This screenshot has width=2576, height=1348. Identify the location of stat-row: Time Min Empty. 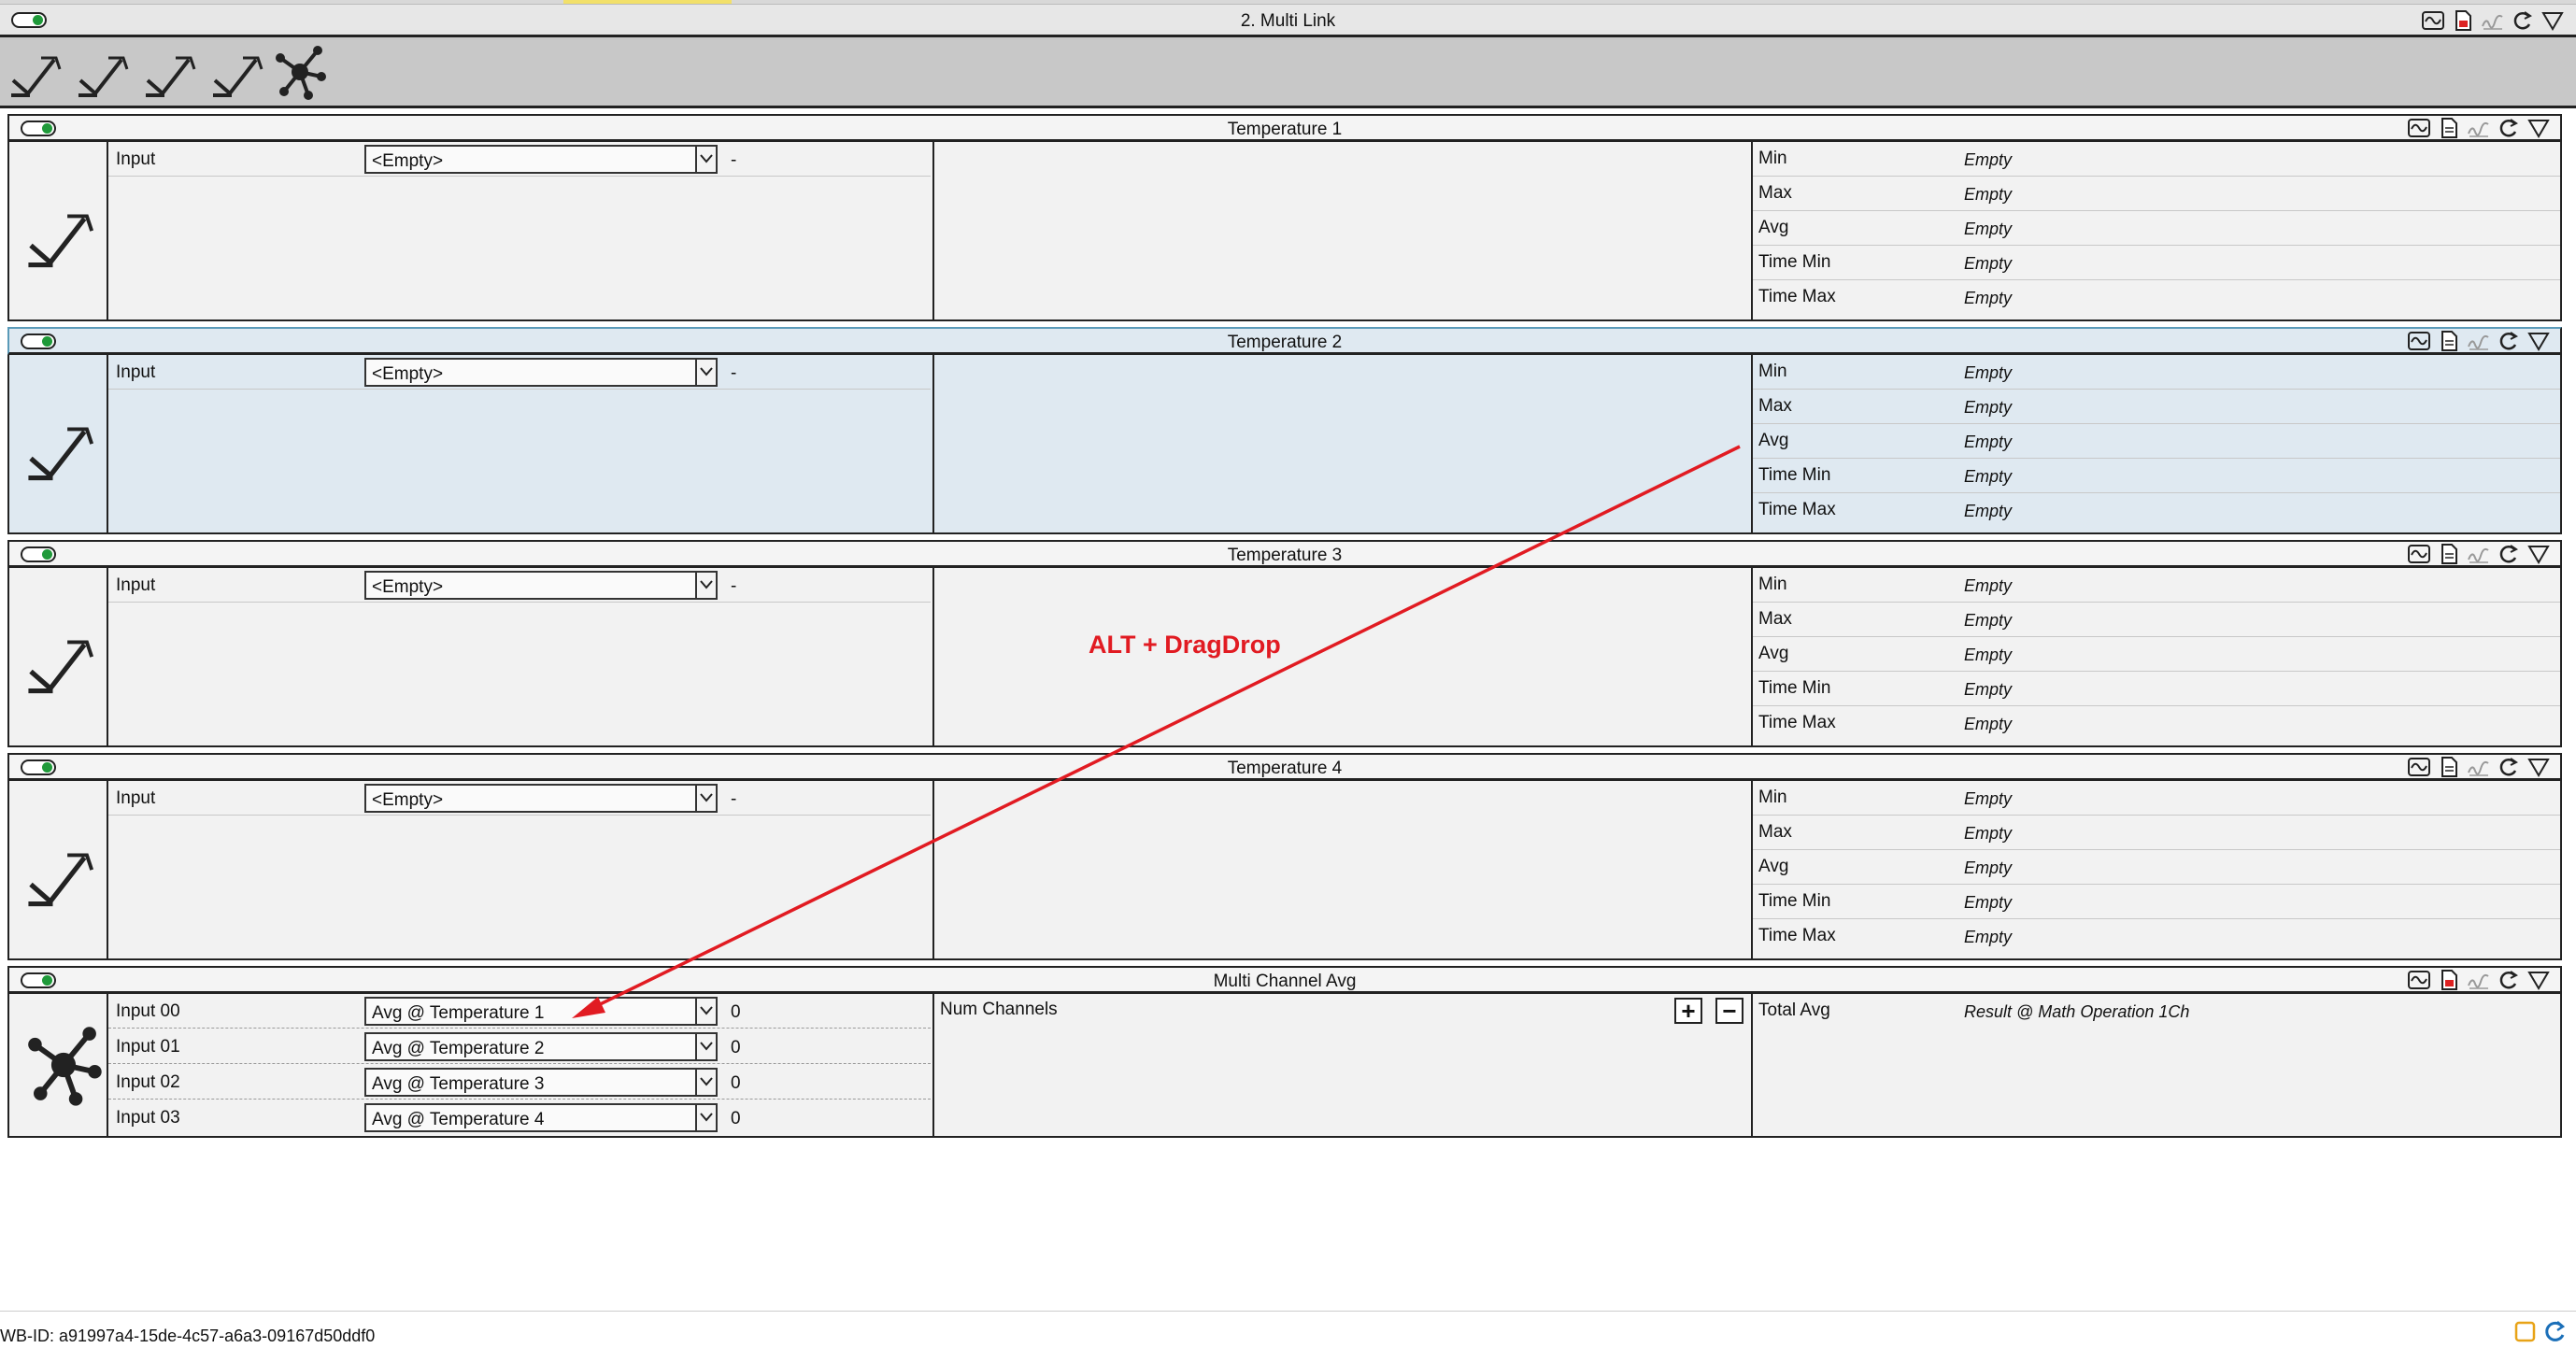
(2157, 689).